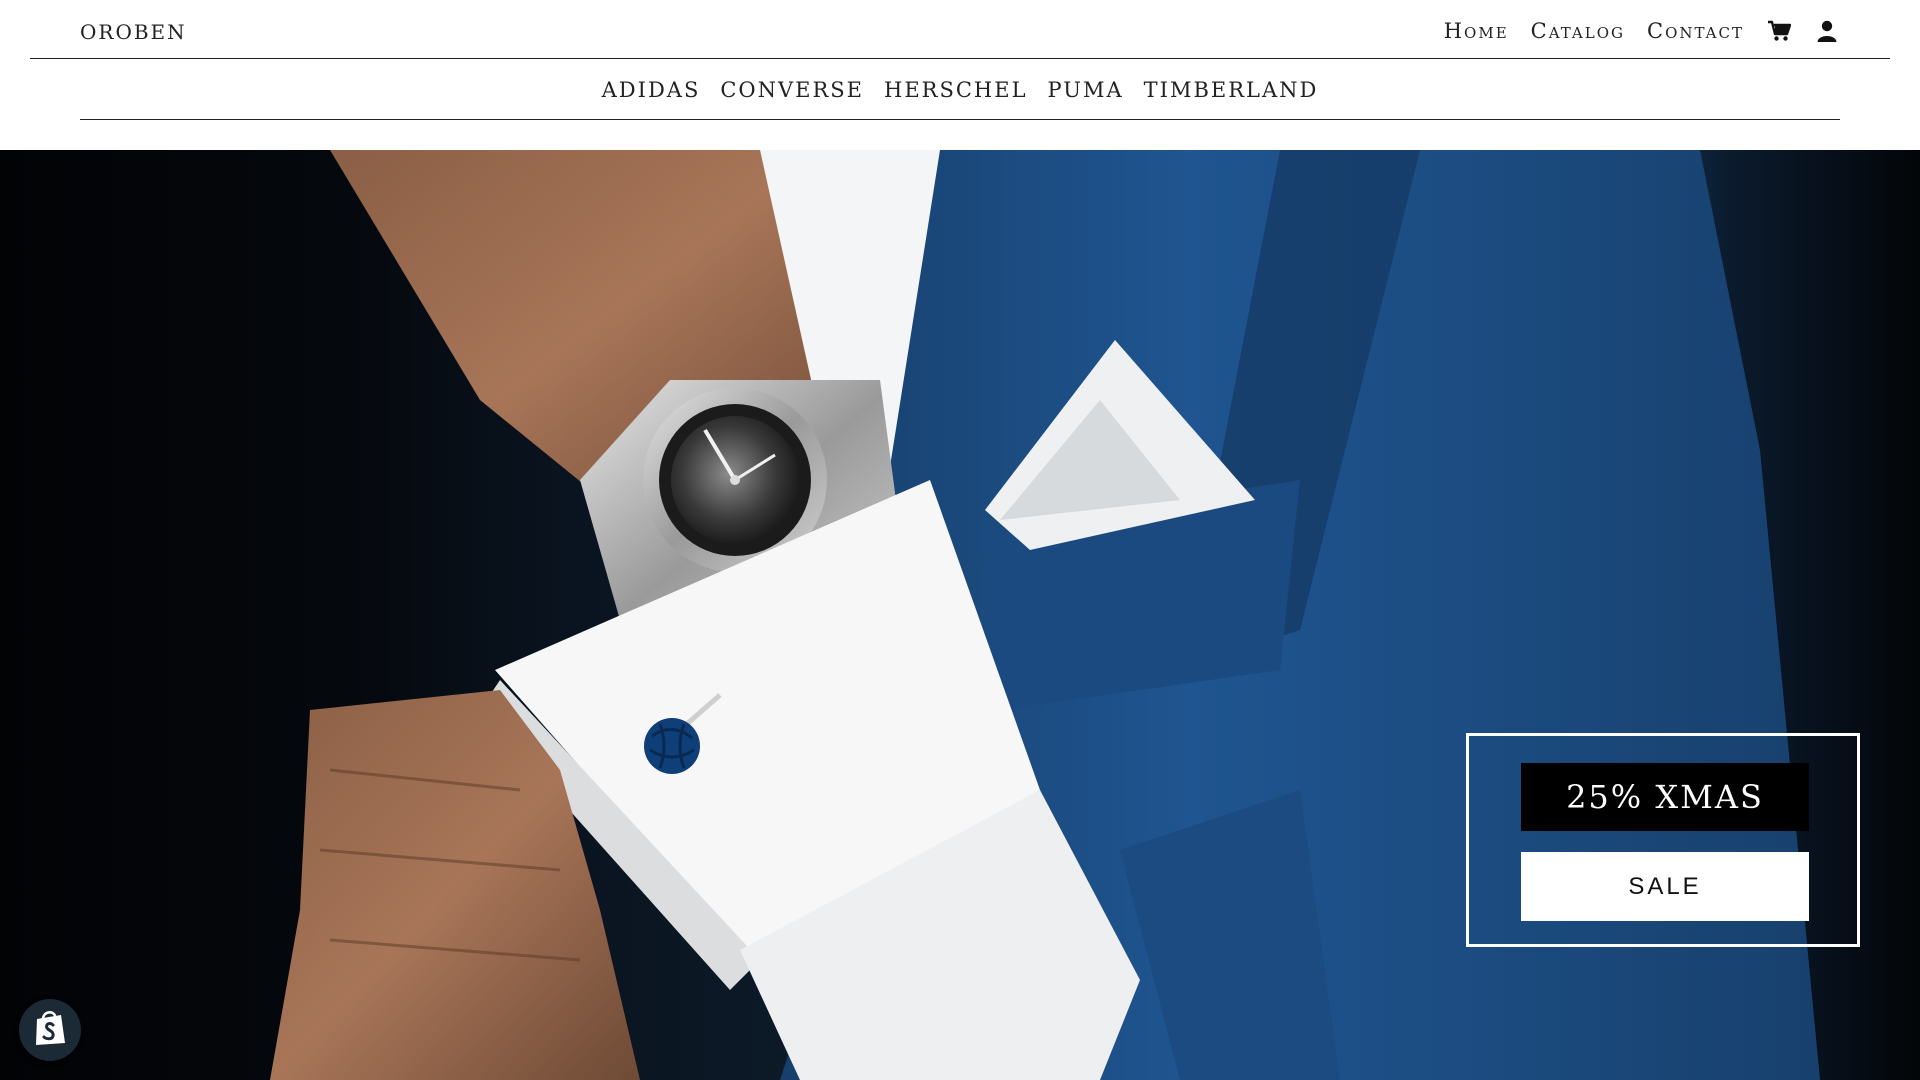 This screenshot has height=1080, width=1920. I want to click on main-nav: Home Catalog Contact, so click(1642, 31).